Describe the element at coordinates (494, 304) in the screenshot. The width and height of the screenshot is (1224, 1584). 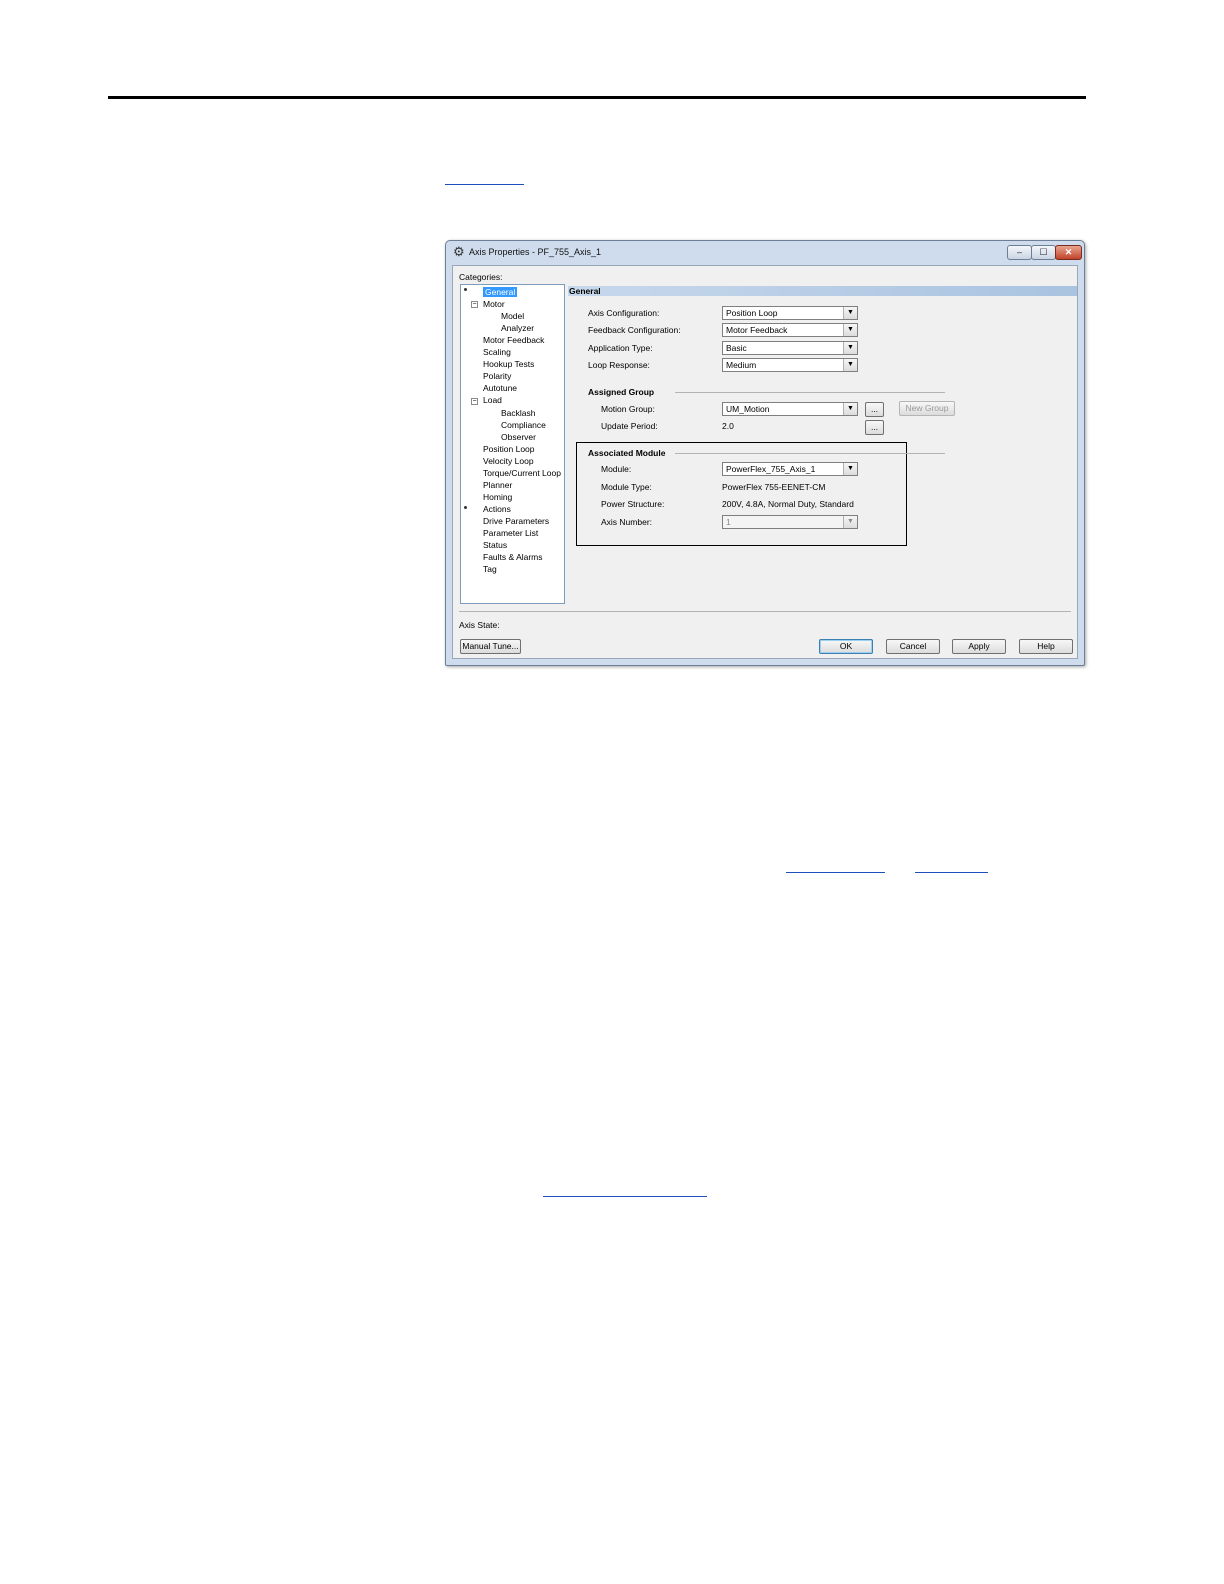
I see `tree-item-motor: Motor` at that location.